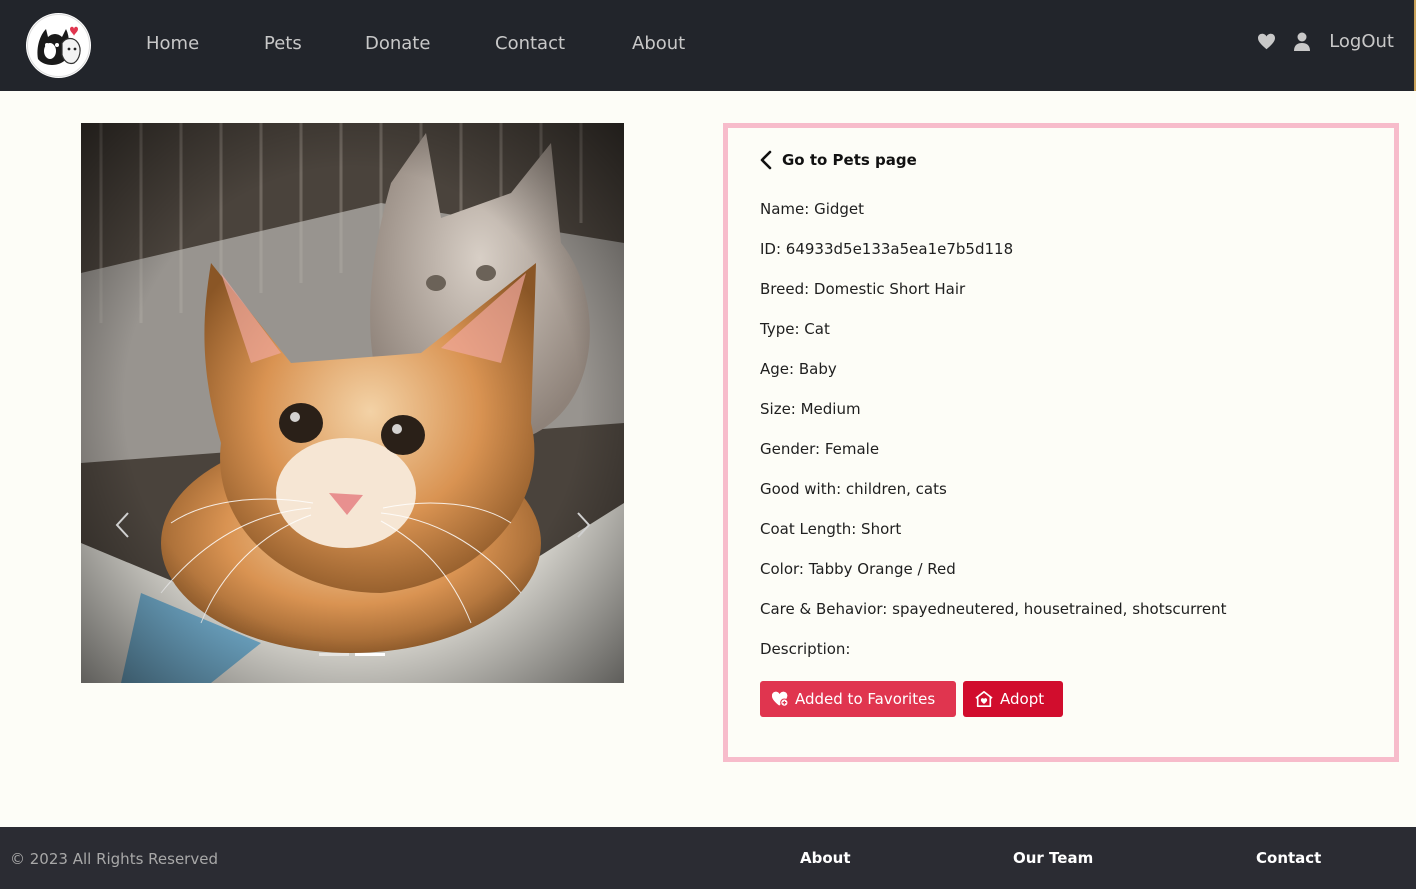  What do you see at coordinates (283, 43) in the screenshot?
I see `nav-link-pets: Pets` at bounding box center [283, 43].